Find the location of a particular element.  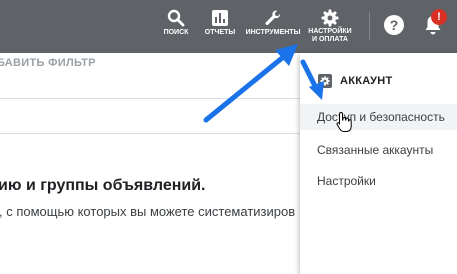

arrow-to-access-security is located at coordinates (312, 79).